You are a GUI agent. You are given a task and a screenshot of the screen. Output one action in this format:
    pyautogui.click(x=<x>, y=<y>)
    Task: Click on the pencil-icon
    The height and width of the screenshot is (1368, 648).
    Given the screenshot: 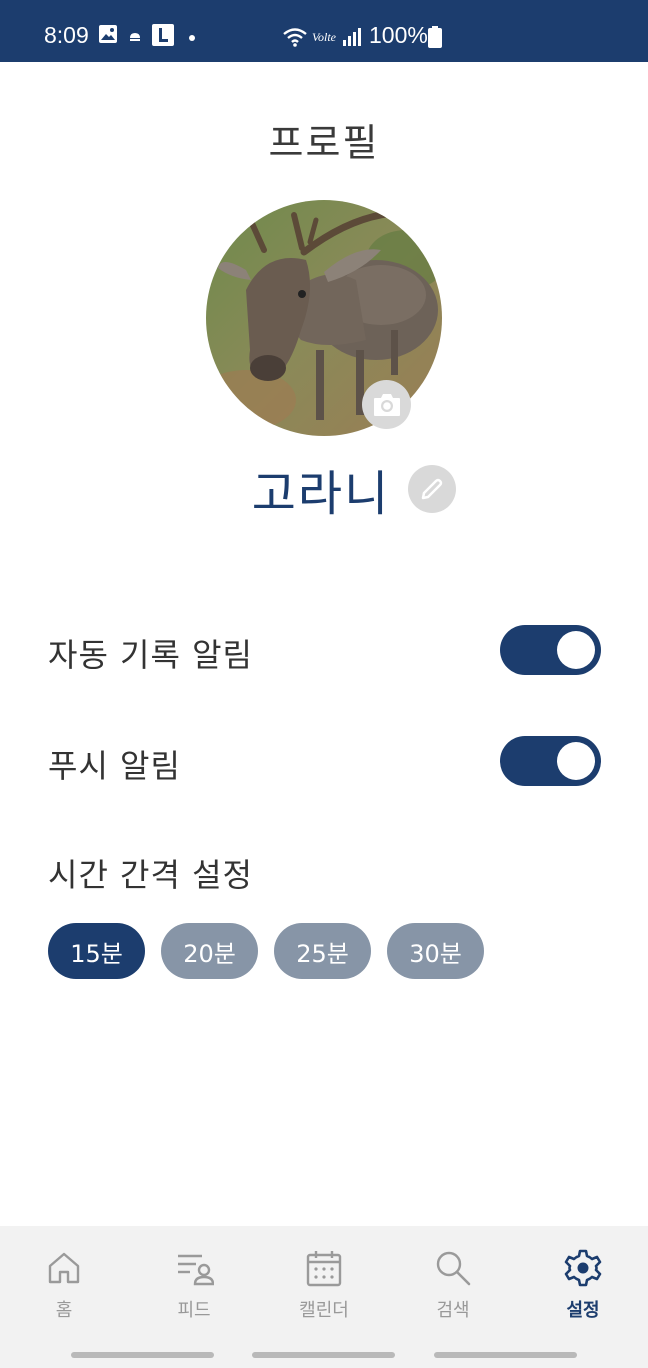 What is the action you would take?
    pyautogui.click(x=432, y=489)
    